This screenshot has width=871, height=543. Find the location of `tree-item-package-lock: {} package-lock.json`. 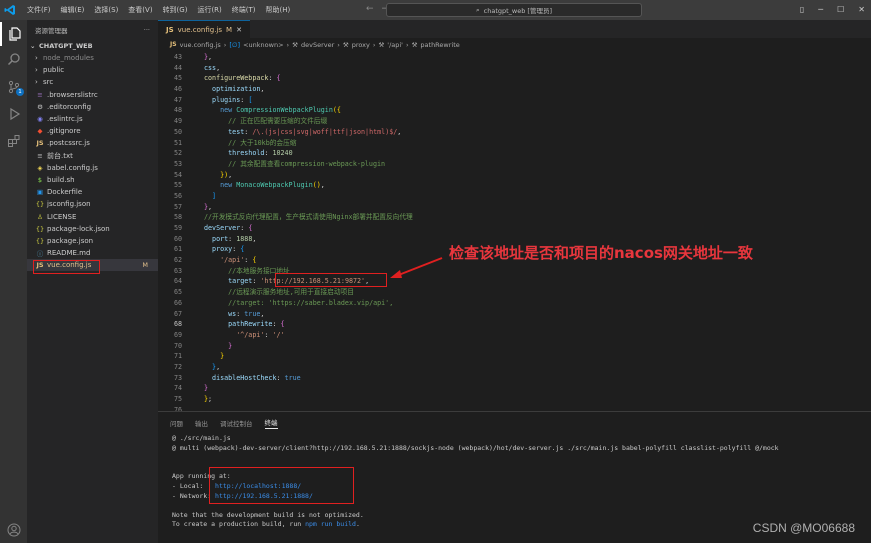

tree-item-package-lock: {} package-lock.json is located at coordinates (92, 229).